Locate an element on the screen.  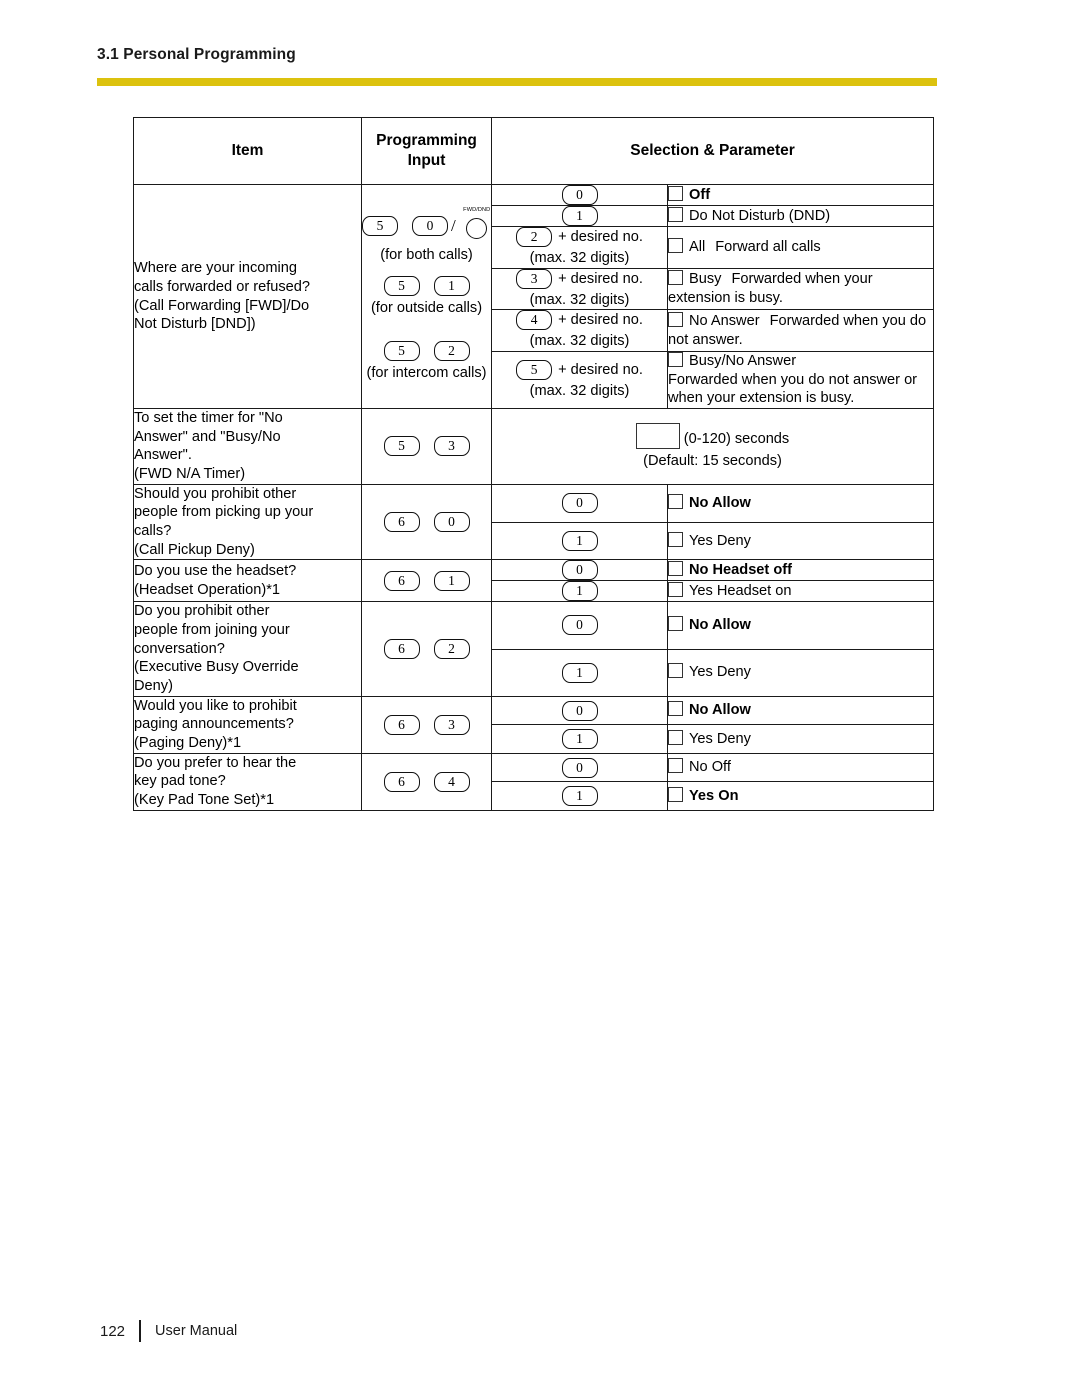
item-line: calls? is located at coordinates (153, 531).